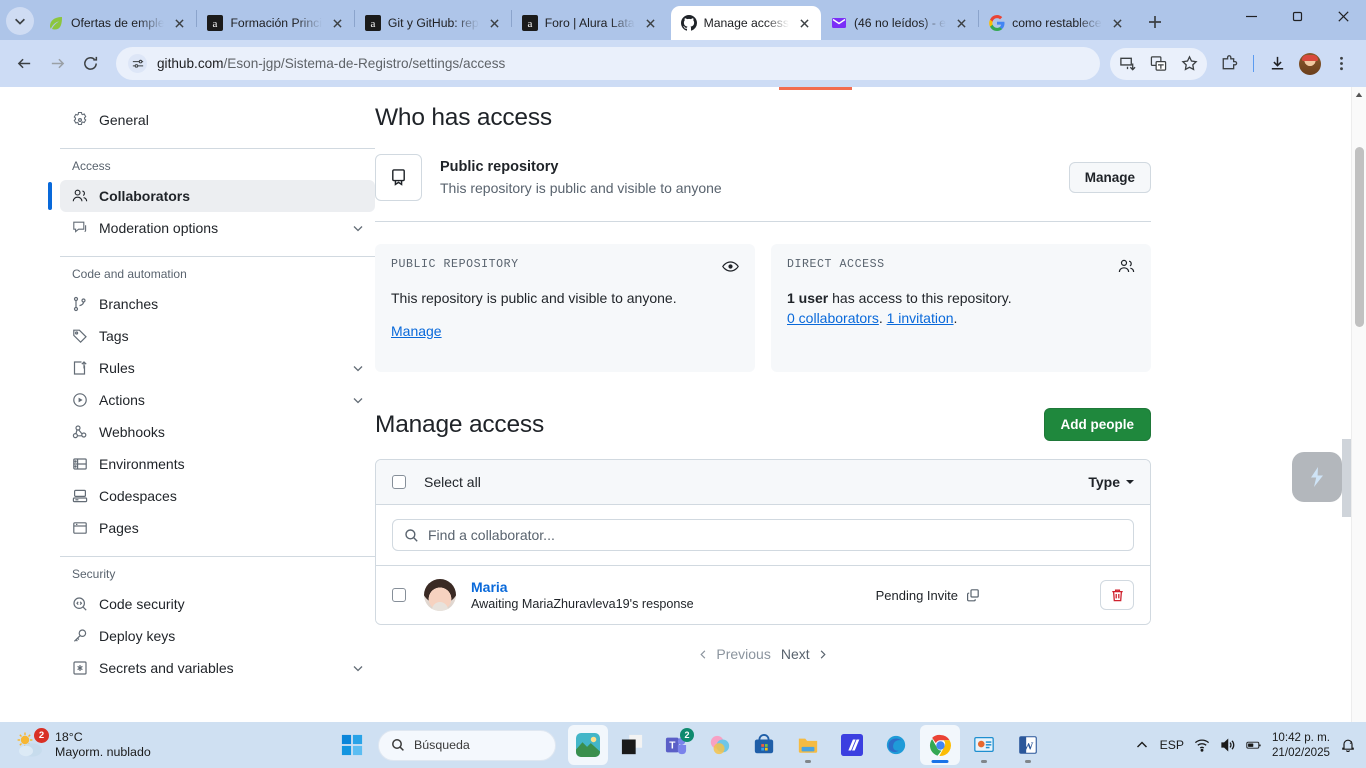 The width and height of the screenshot is (1366, 768). What do you see at coordinates (211, 196) in the screenshot?
I see `sidebar-item-collaborators: Collaborators` at bounding box center [211, 196].